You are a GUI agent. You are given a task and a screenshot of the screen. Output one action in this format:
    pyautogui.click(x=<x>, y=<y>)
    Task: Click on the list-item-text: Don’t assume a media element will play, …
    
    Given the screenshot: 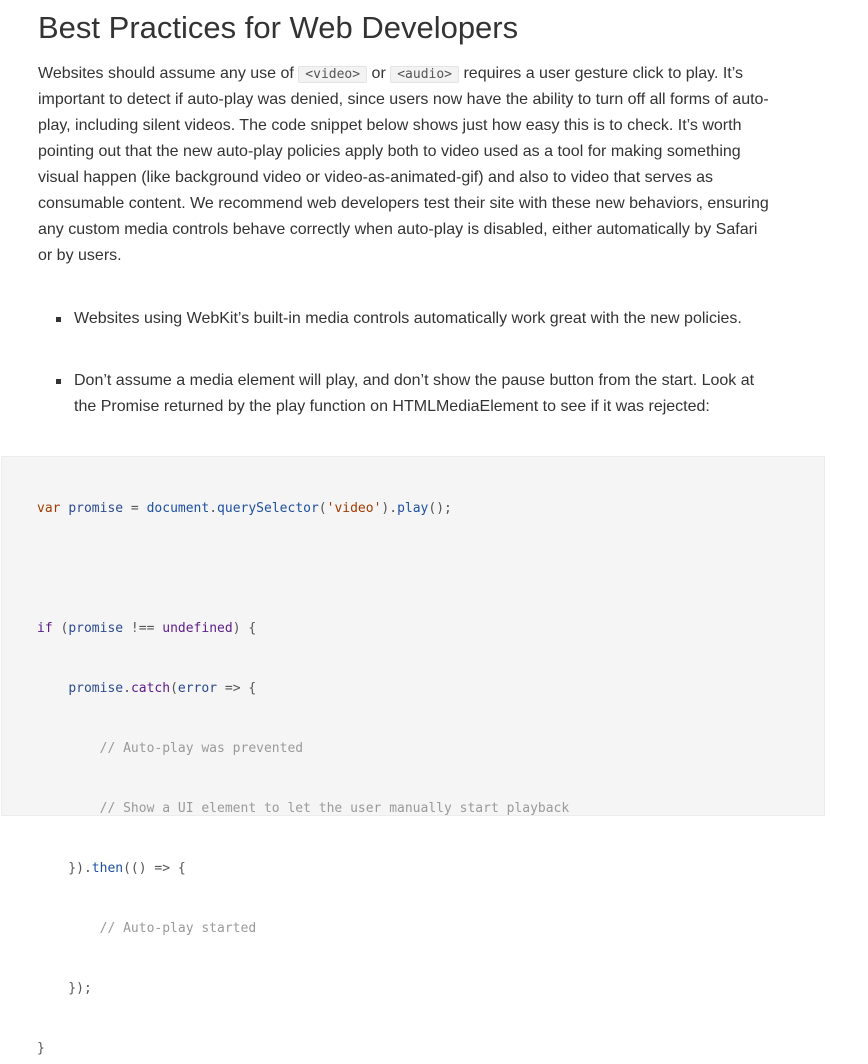 What is the action you would take?
    pyautogui.click(x=444, y=394)
    